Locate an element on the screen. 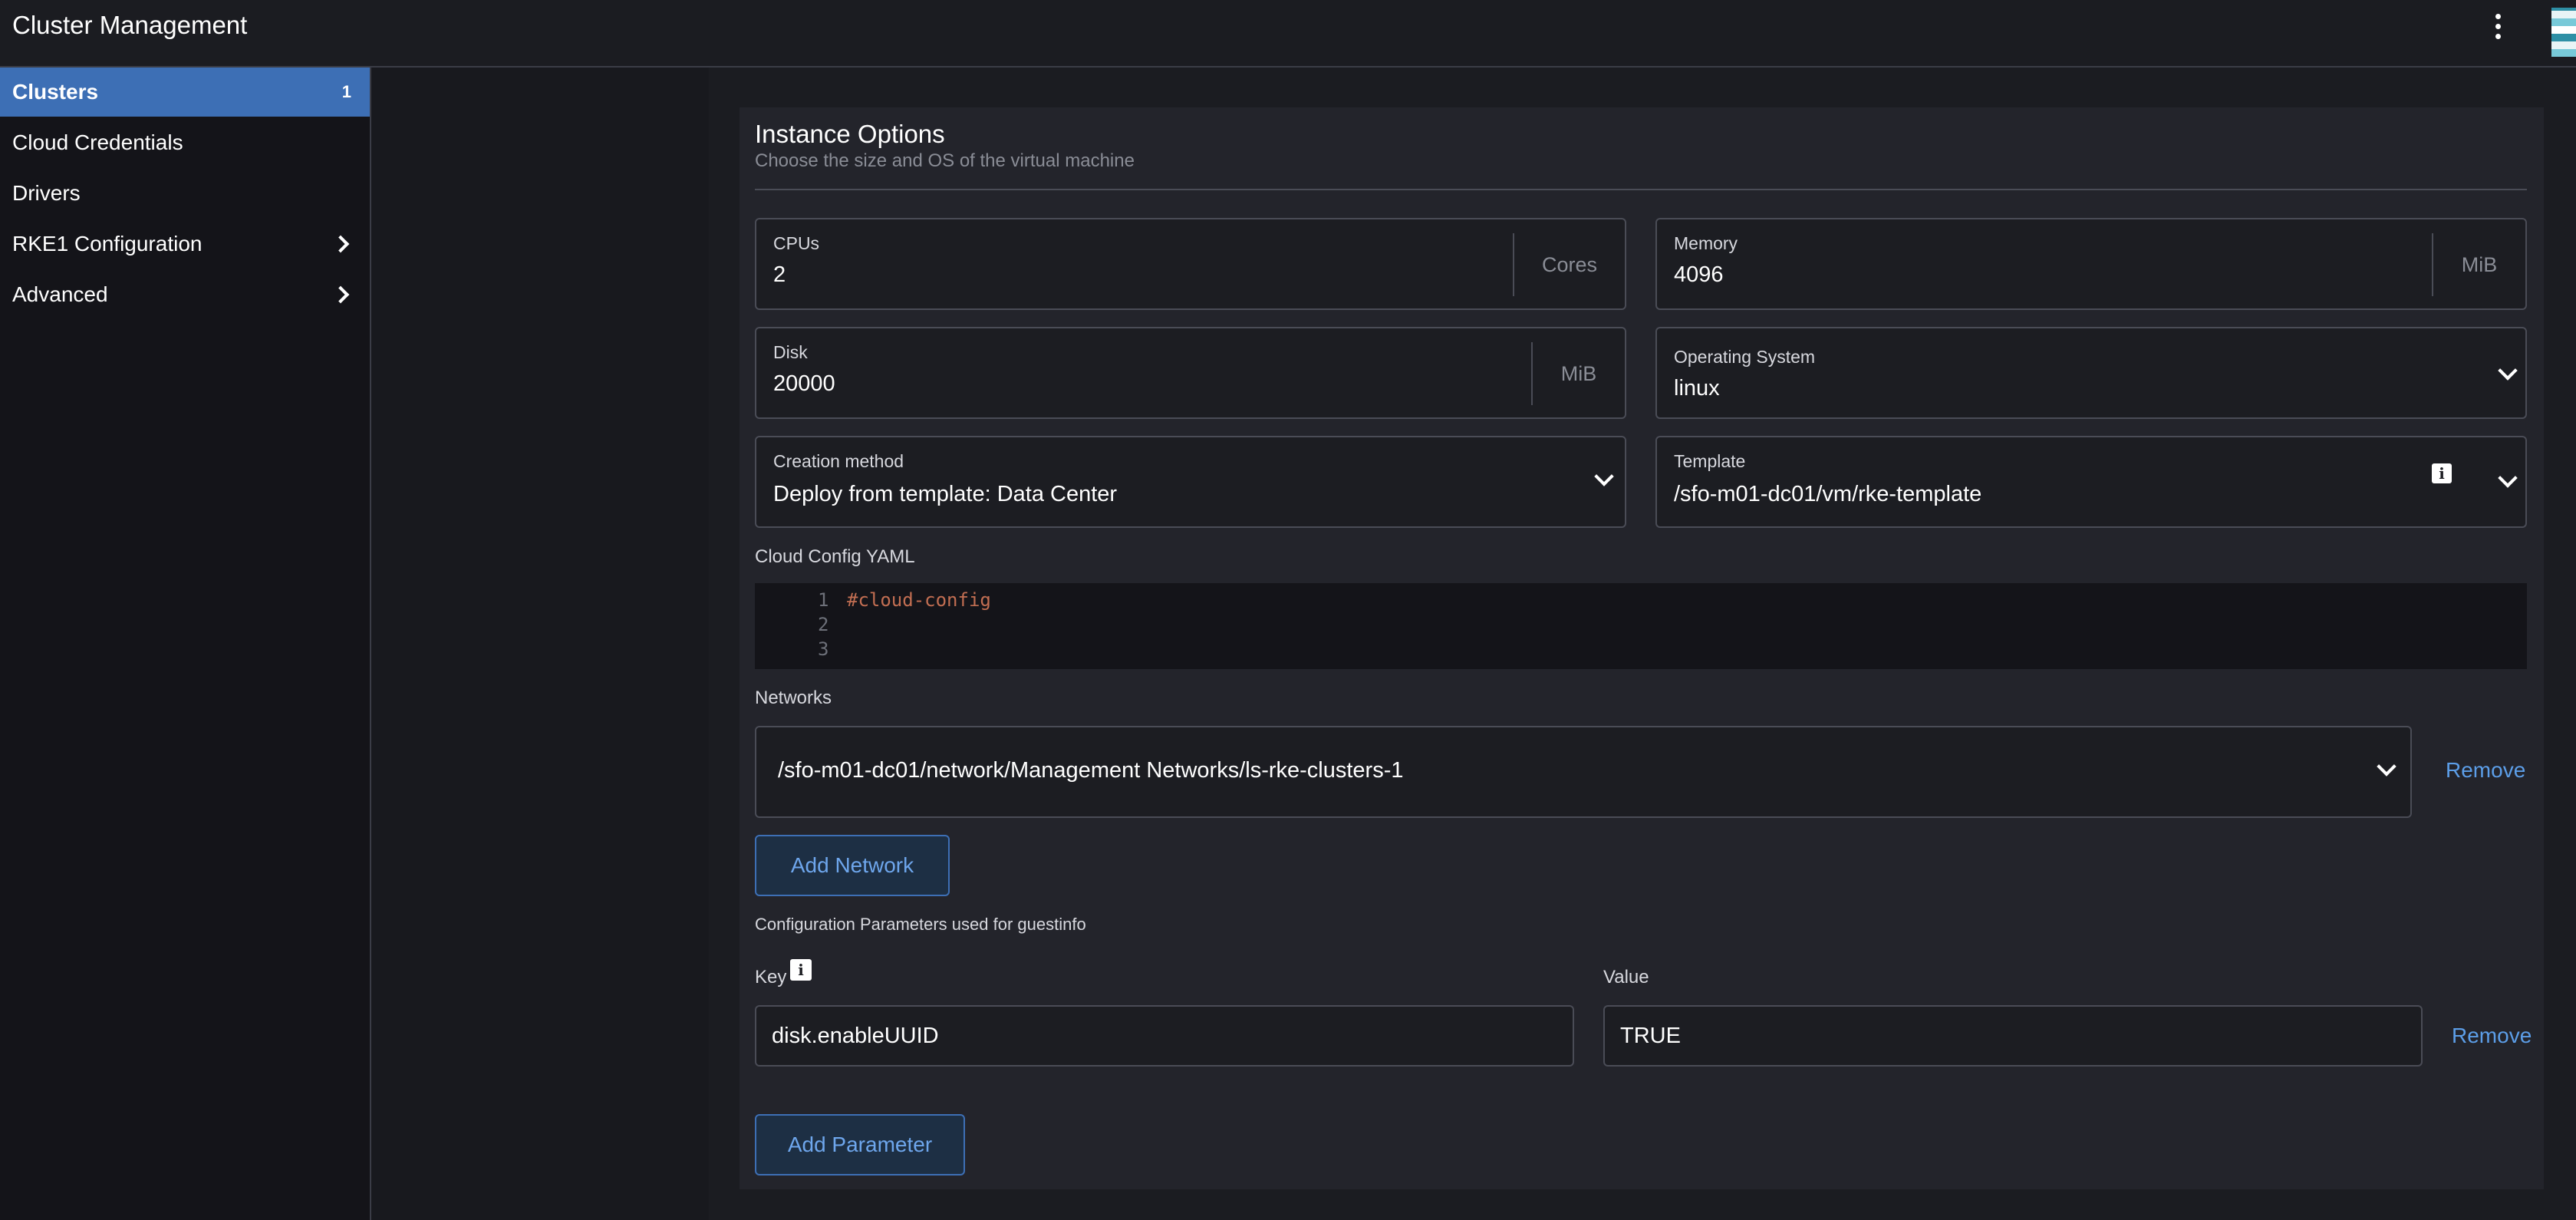 The height and width of the screenshot is (1220, 2576). param-key-value: disk.enableUUID is located at coordinates (855, 1036).